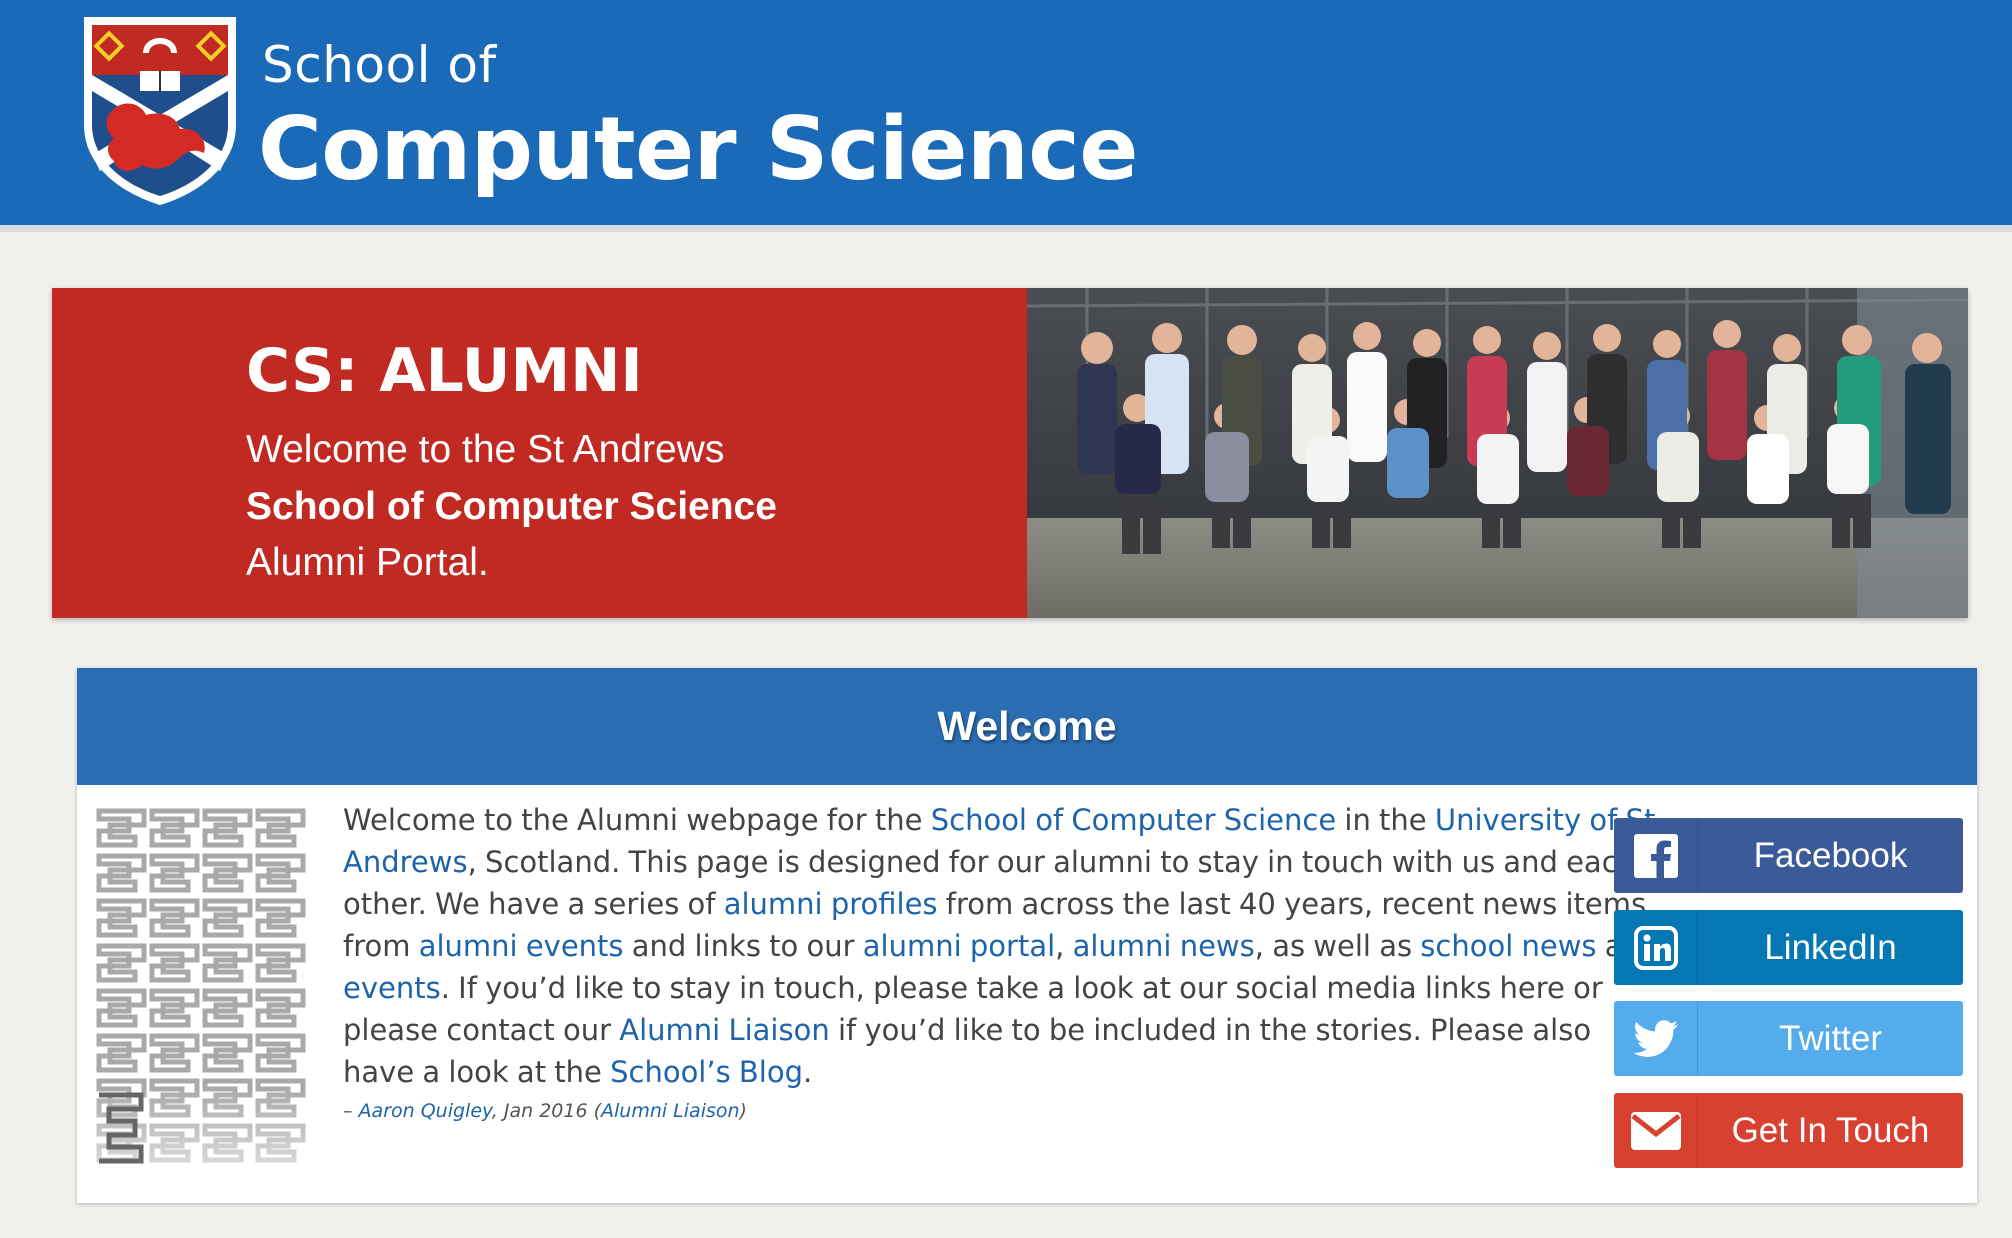  Describe the element at coordinates (201, 985) in the screenshot. I see `maze-pattern-icon` at that location.